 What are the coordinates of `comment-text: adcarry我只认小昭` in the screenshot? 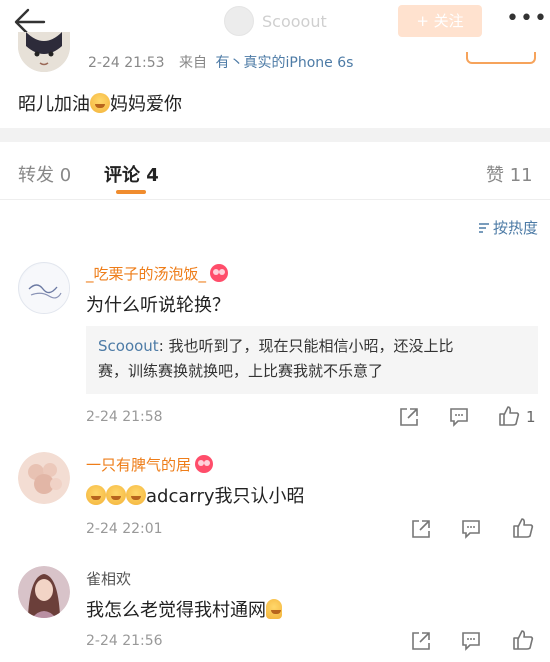 It's located at (195, 495).